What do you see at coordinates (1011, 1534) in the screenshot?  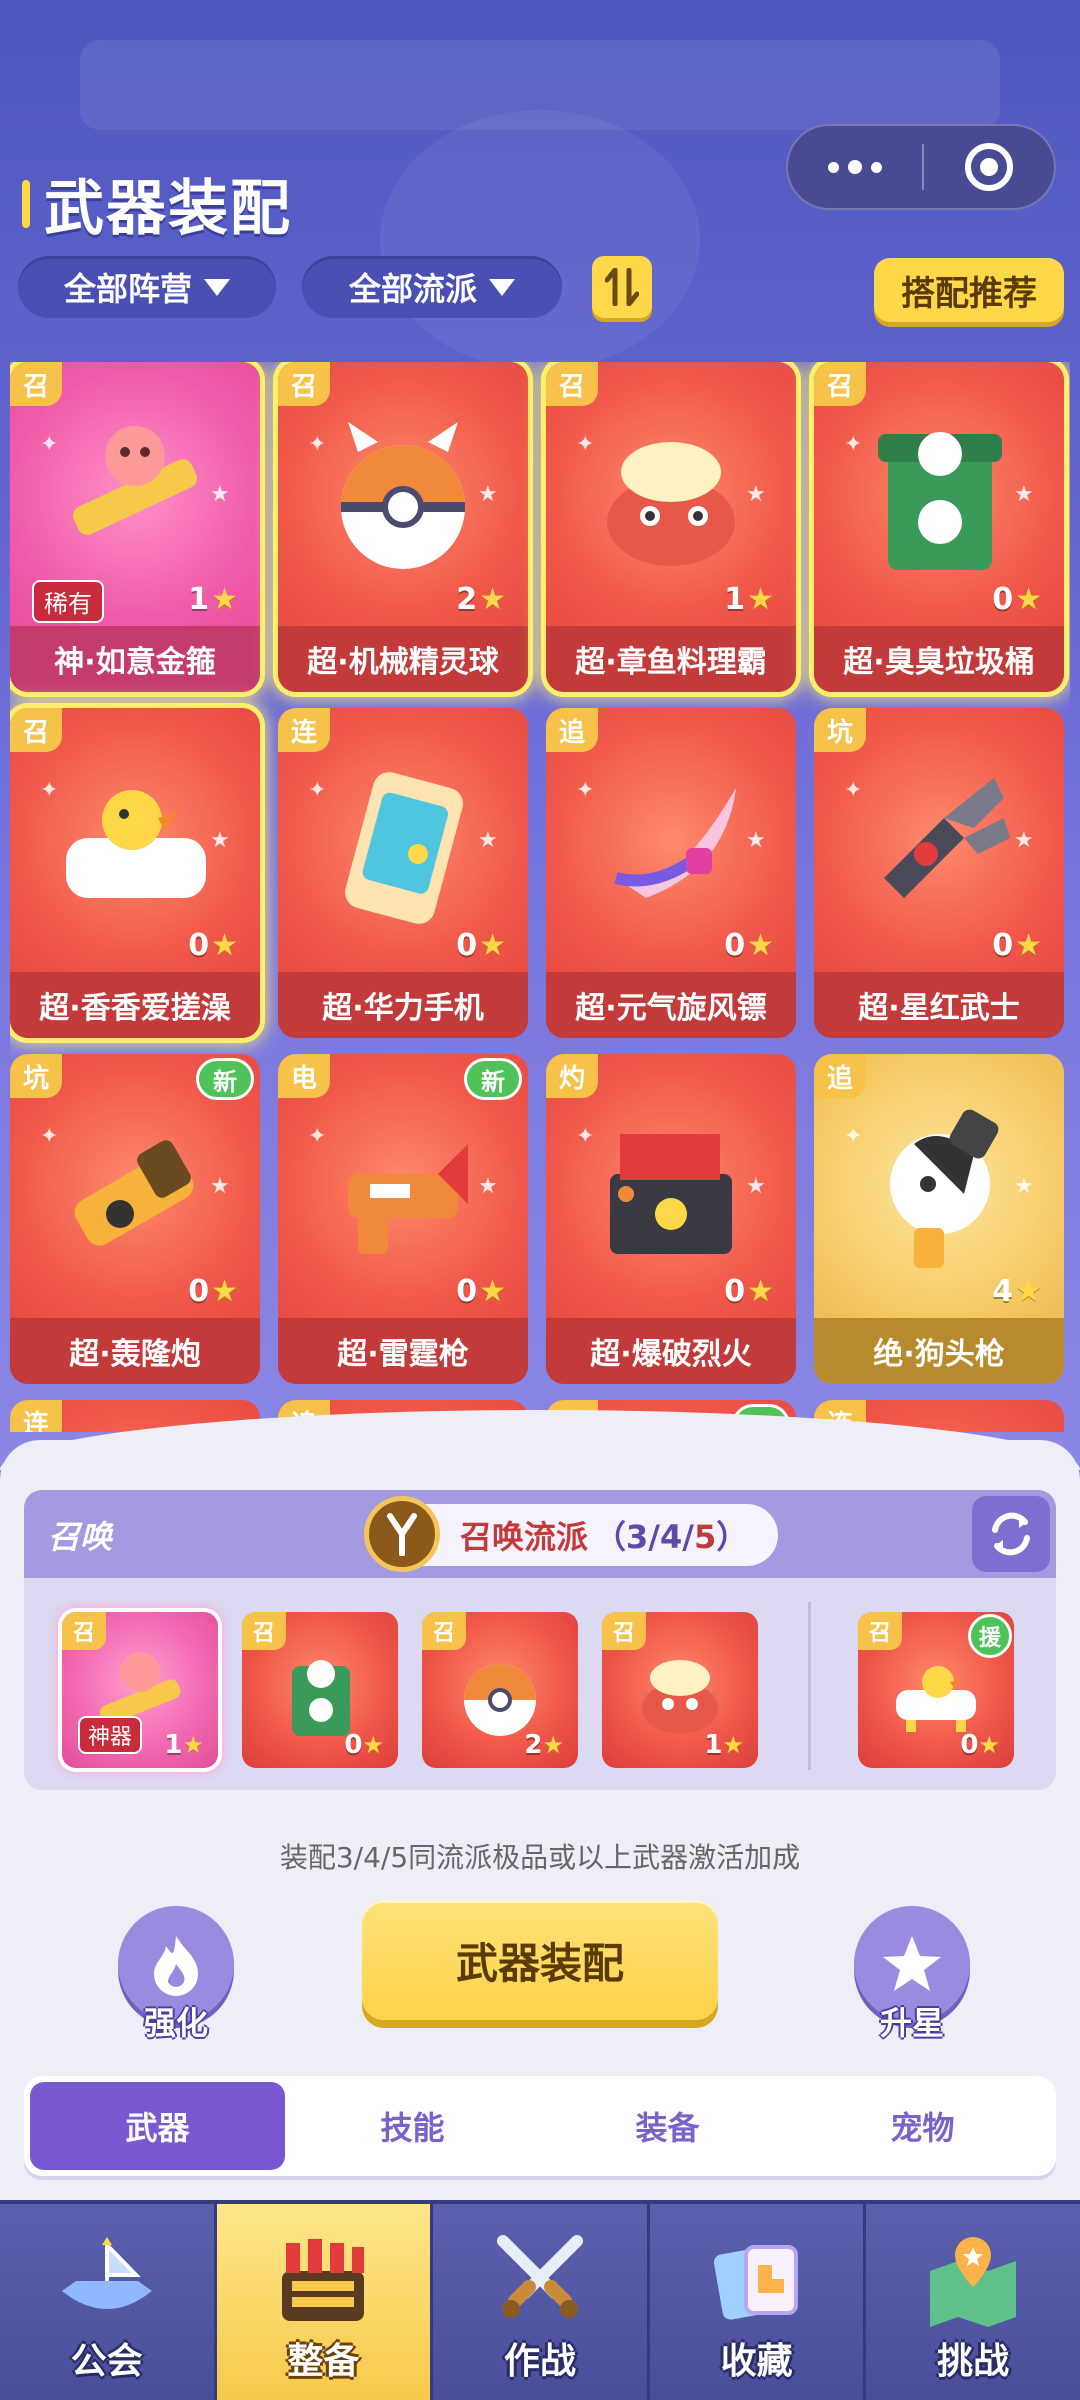 I see `refresh-button` at bounding box center [1011, 1534].